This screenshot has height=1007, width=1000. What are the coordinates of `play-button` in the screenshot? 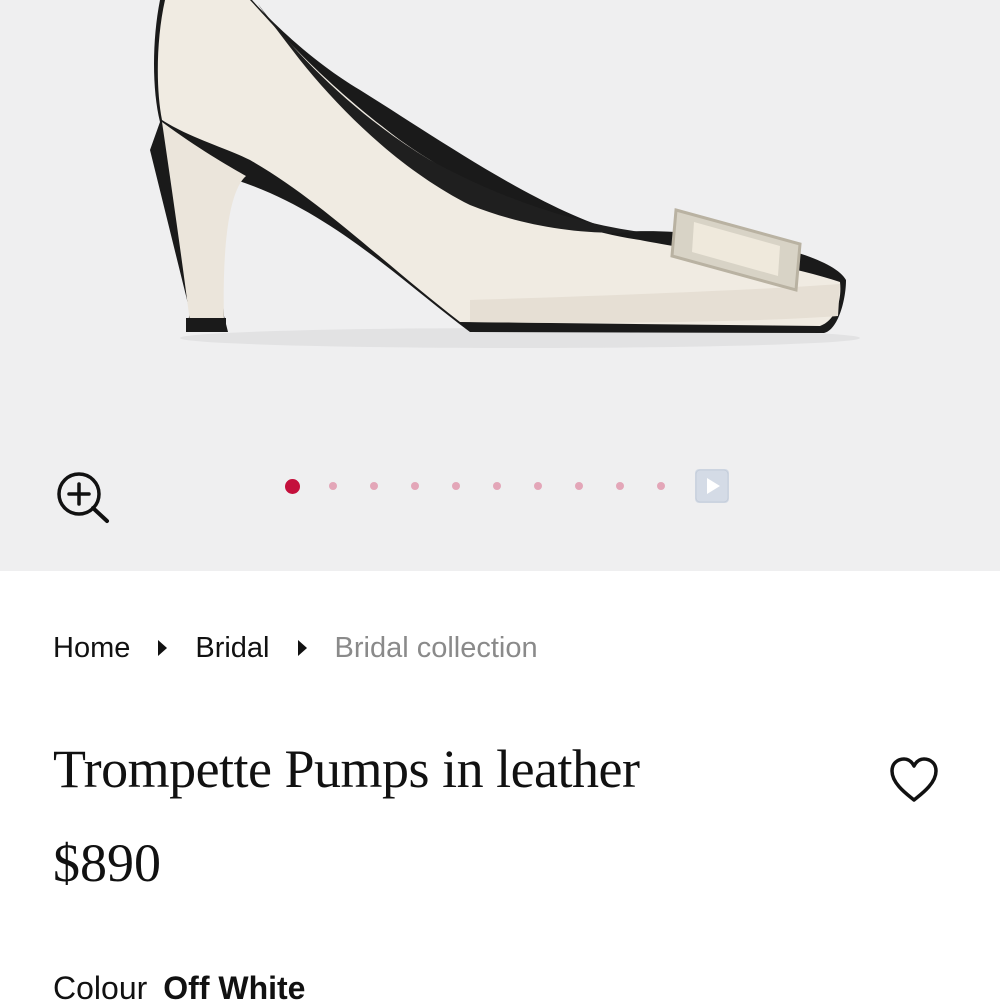 It's located at (712, 486).